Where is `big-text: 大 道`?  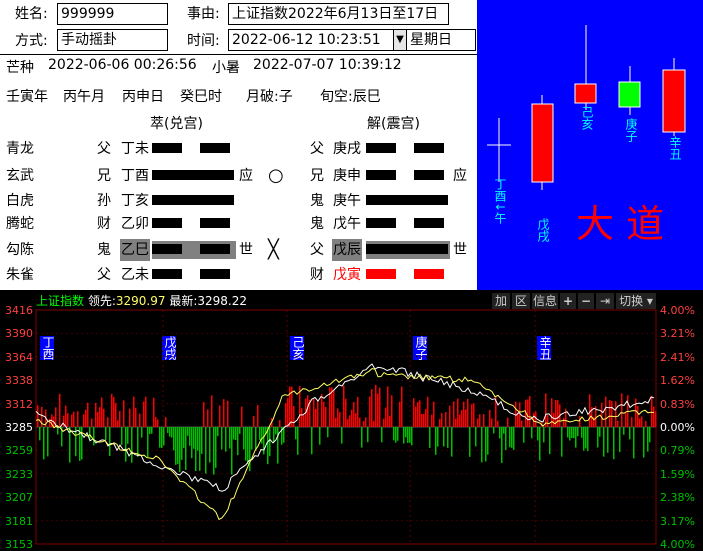 big-text: 大 道 is located at coordinates (620, 224).